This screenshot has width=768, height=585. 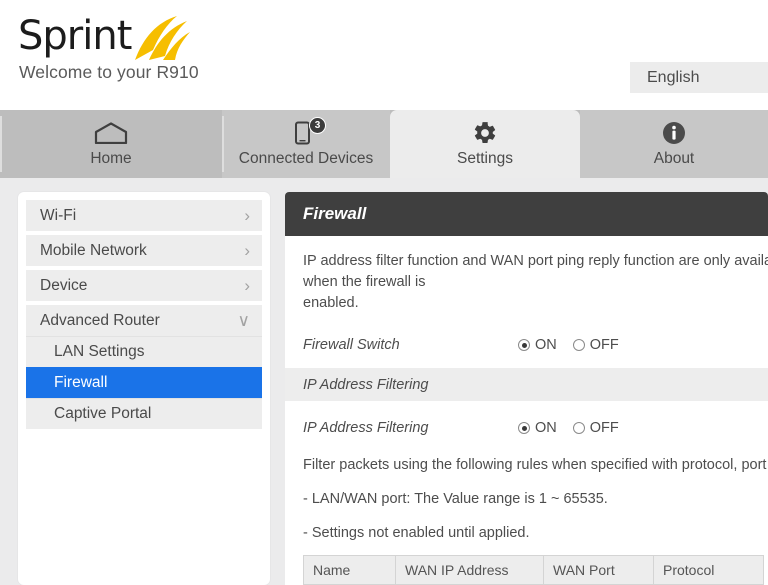 What do you see at coordinates (366, 428) in the screenshot?
I see `ip-filtering-label: IP Address Filtering` at bounding box center [366, 428].